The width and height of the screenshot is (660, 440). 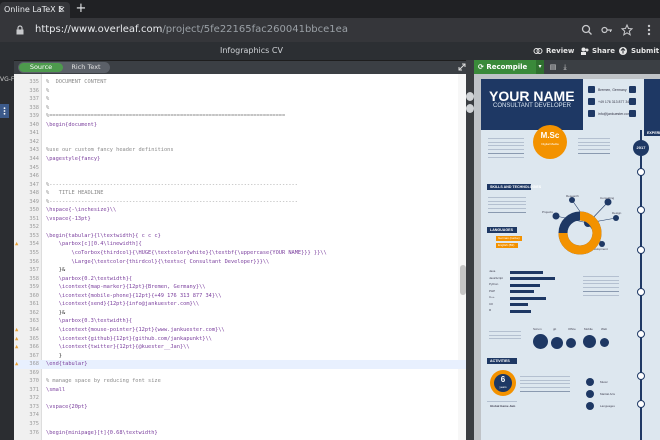 What do you see at coordinates (470, 108) in the screenshot?
I see `sync-to-code-icon` at bounding box center [470, 108].